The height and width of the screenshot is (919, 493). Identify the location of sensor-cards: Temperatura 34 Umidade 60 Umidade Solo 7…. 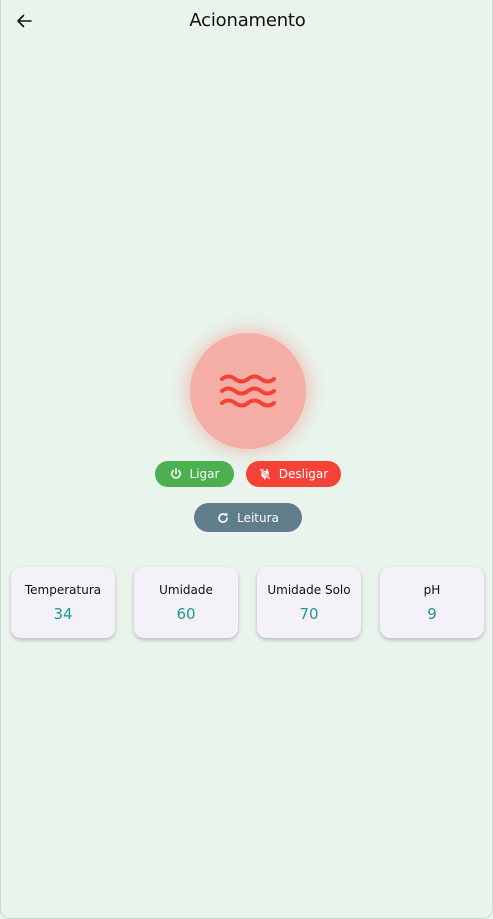
(248, 603).